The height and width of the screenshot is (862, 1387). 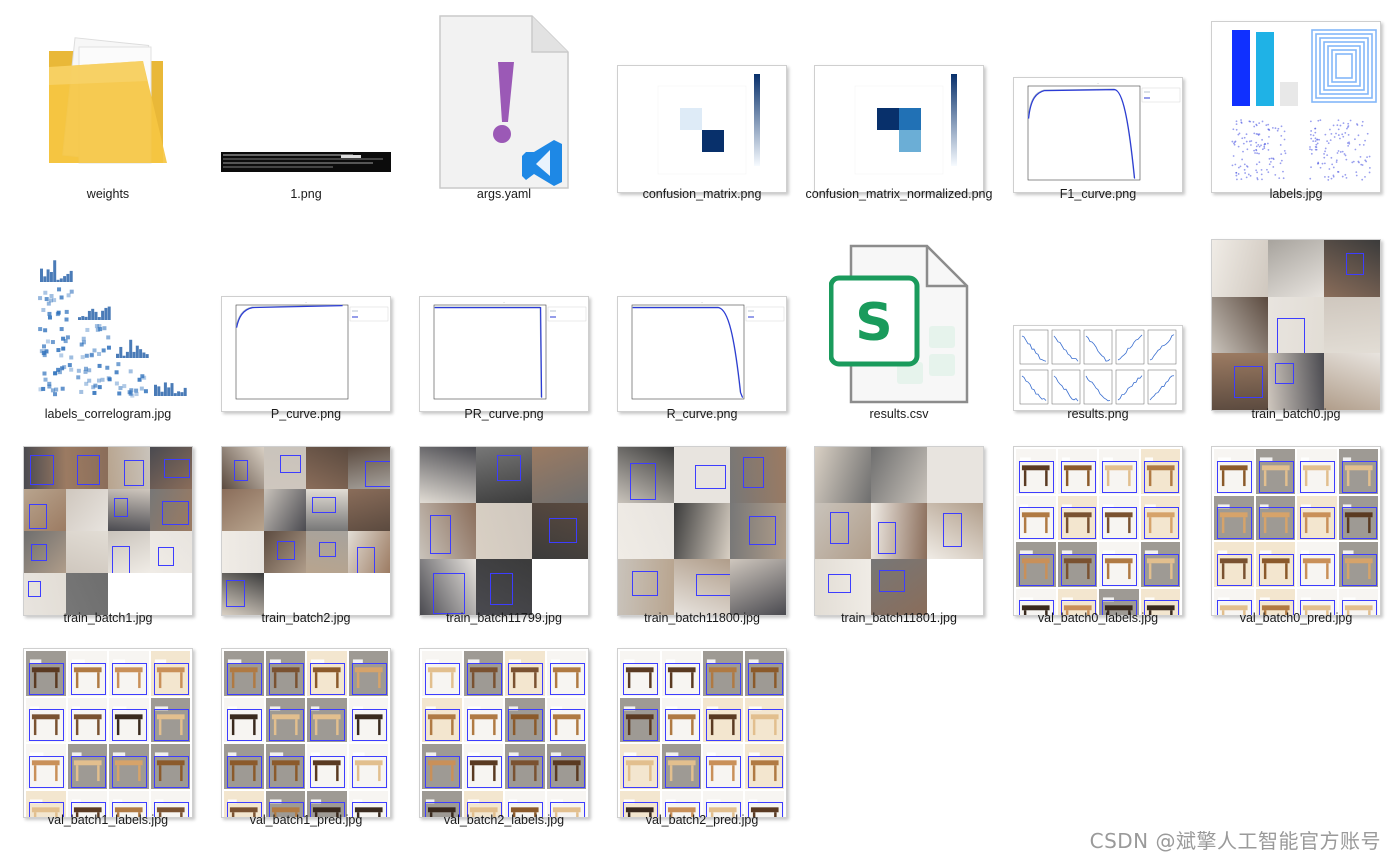 I want to click on svg-text: S, so click(x=873, y=323).